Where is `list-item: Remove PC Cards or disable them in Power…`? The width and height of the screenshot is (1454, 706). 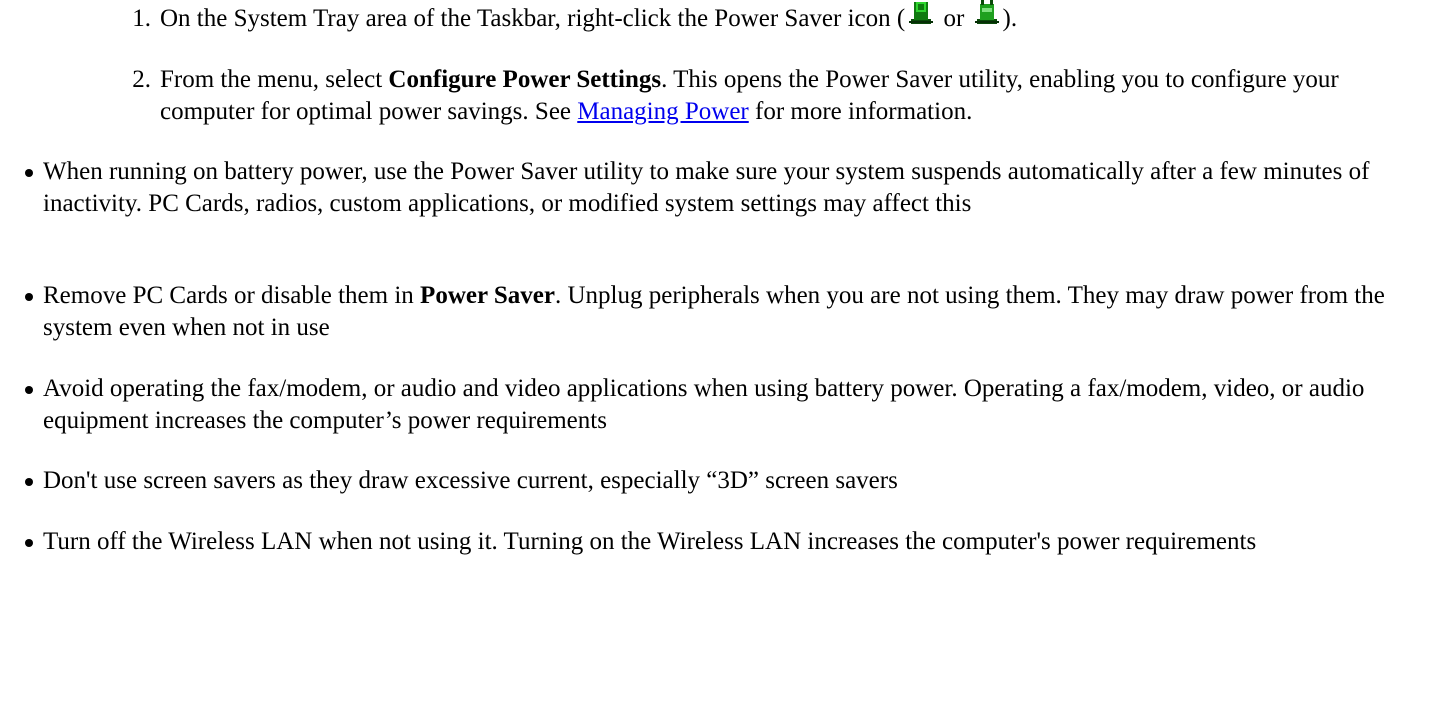 list-item: Remove PC Cards or disable them in Power… is located at coordinates (732, 312).